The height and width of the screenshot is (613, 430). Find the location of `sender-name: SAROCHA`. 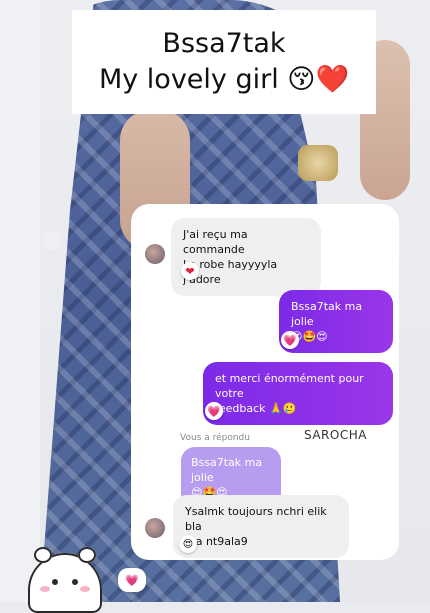

sender-name: SAROCHA is located at coordinates (335, 435).